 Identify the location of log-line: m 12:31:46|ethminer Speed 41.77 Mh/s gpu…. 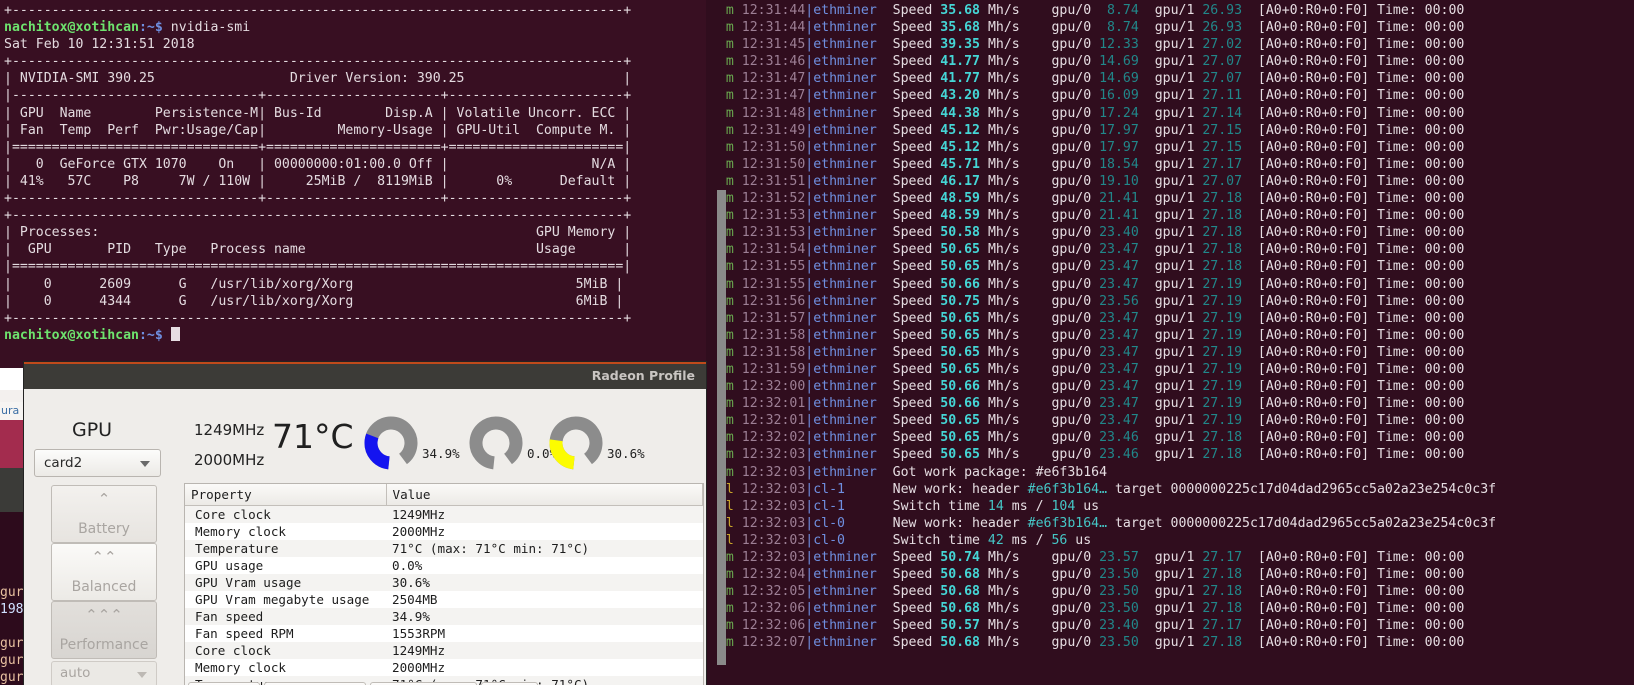
(1087, 62).